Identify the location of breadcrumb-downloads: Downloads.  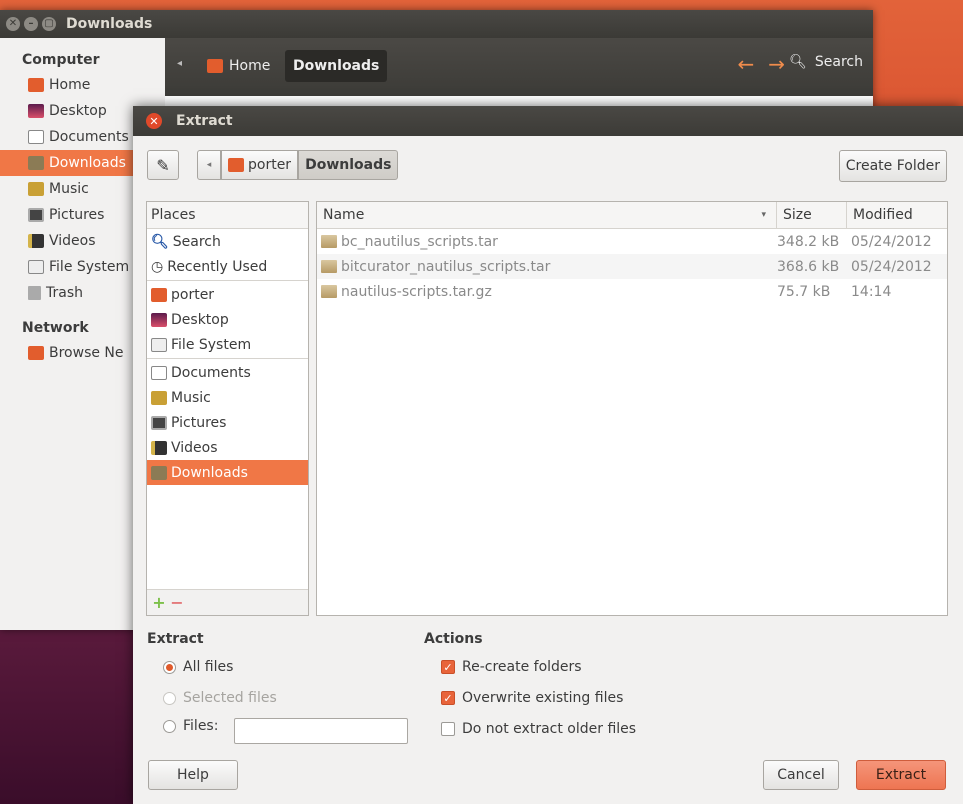
(336, 66).